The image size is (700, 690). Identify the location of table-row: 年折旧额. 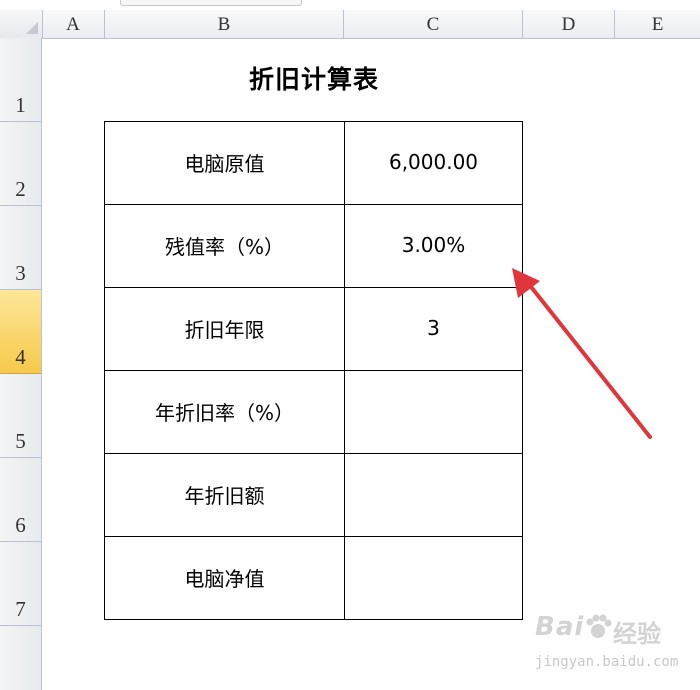
(313, 495).